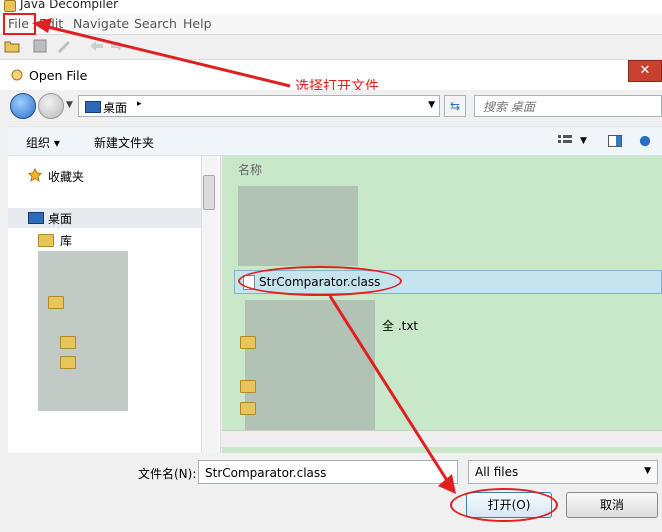 Image resolution: width=662 pixels, height=532 pixels. What do you see at coordinates (69, 105) in the screenshot?
I see `history-dropdown-icon: ▼` at bounding box center [69, 105].